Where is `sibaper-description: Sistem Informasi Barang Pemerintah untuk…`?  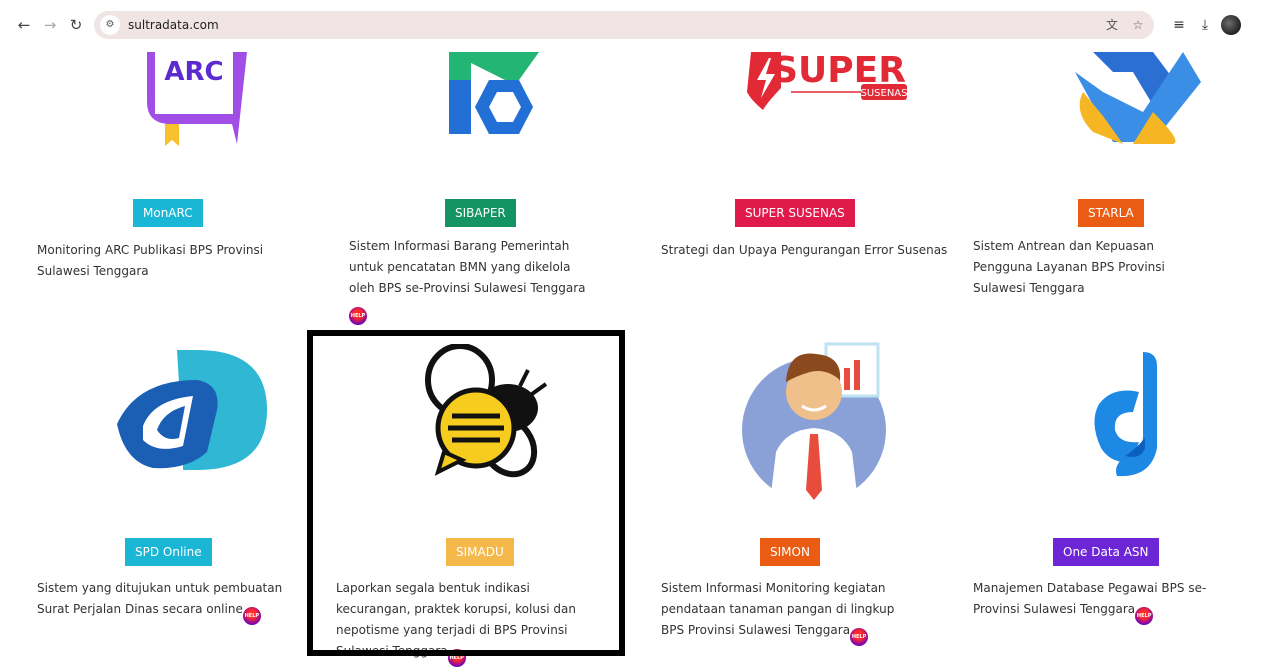
sibaper-description: Sistem Informasi Barang Pemerintah untuk… is located at coordinates (471, 280).